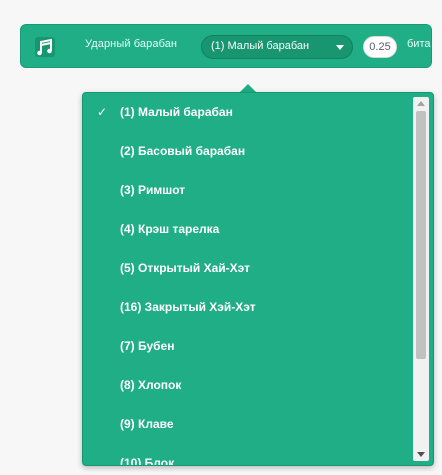 The image size is (442, 475). I want to click on menu-item: (7) Бубен, so click(247, 347).